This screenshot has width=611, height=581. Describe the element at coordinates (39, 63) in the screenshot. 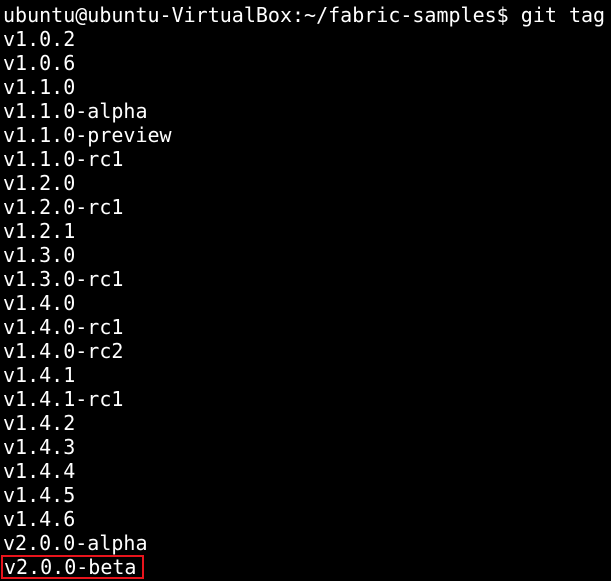

I see `tag-line: v1.0.6` at that location.